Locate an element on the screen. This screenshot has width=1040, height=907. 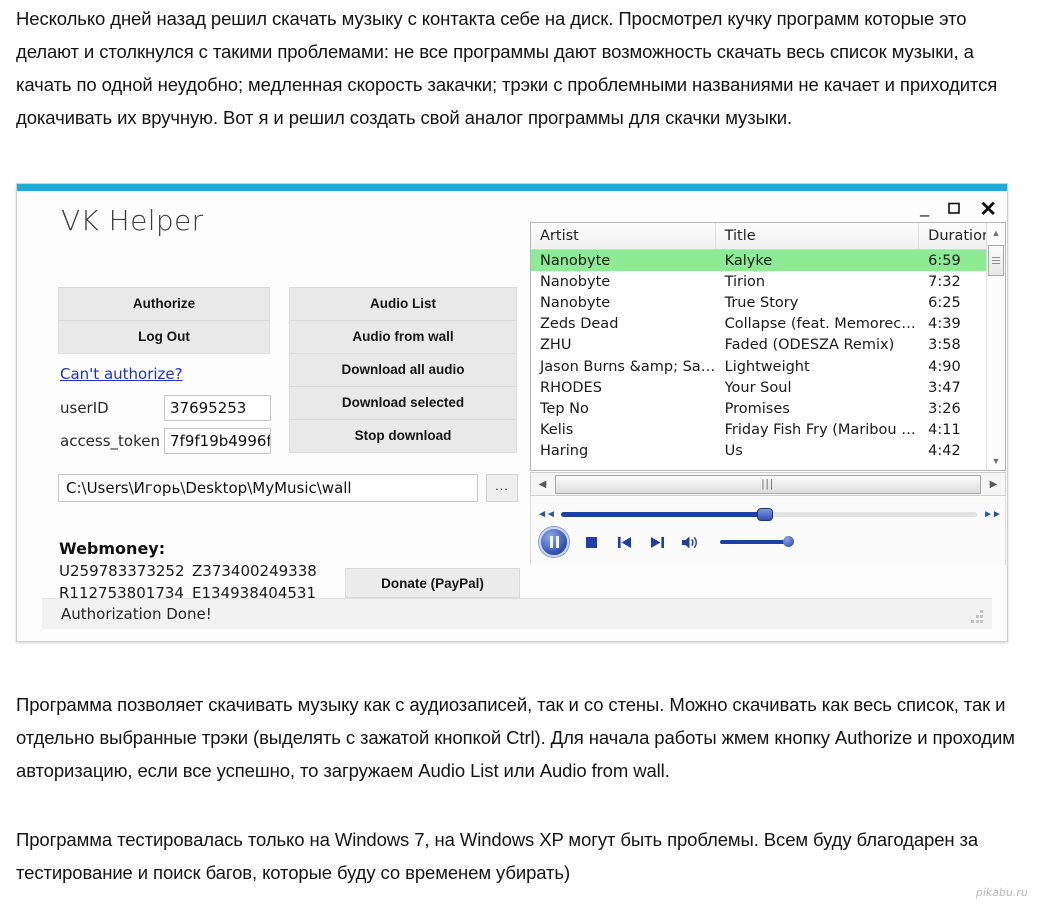
close-icon: ✕ is located at coordinates (988, 209).